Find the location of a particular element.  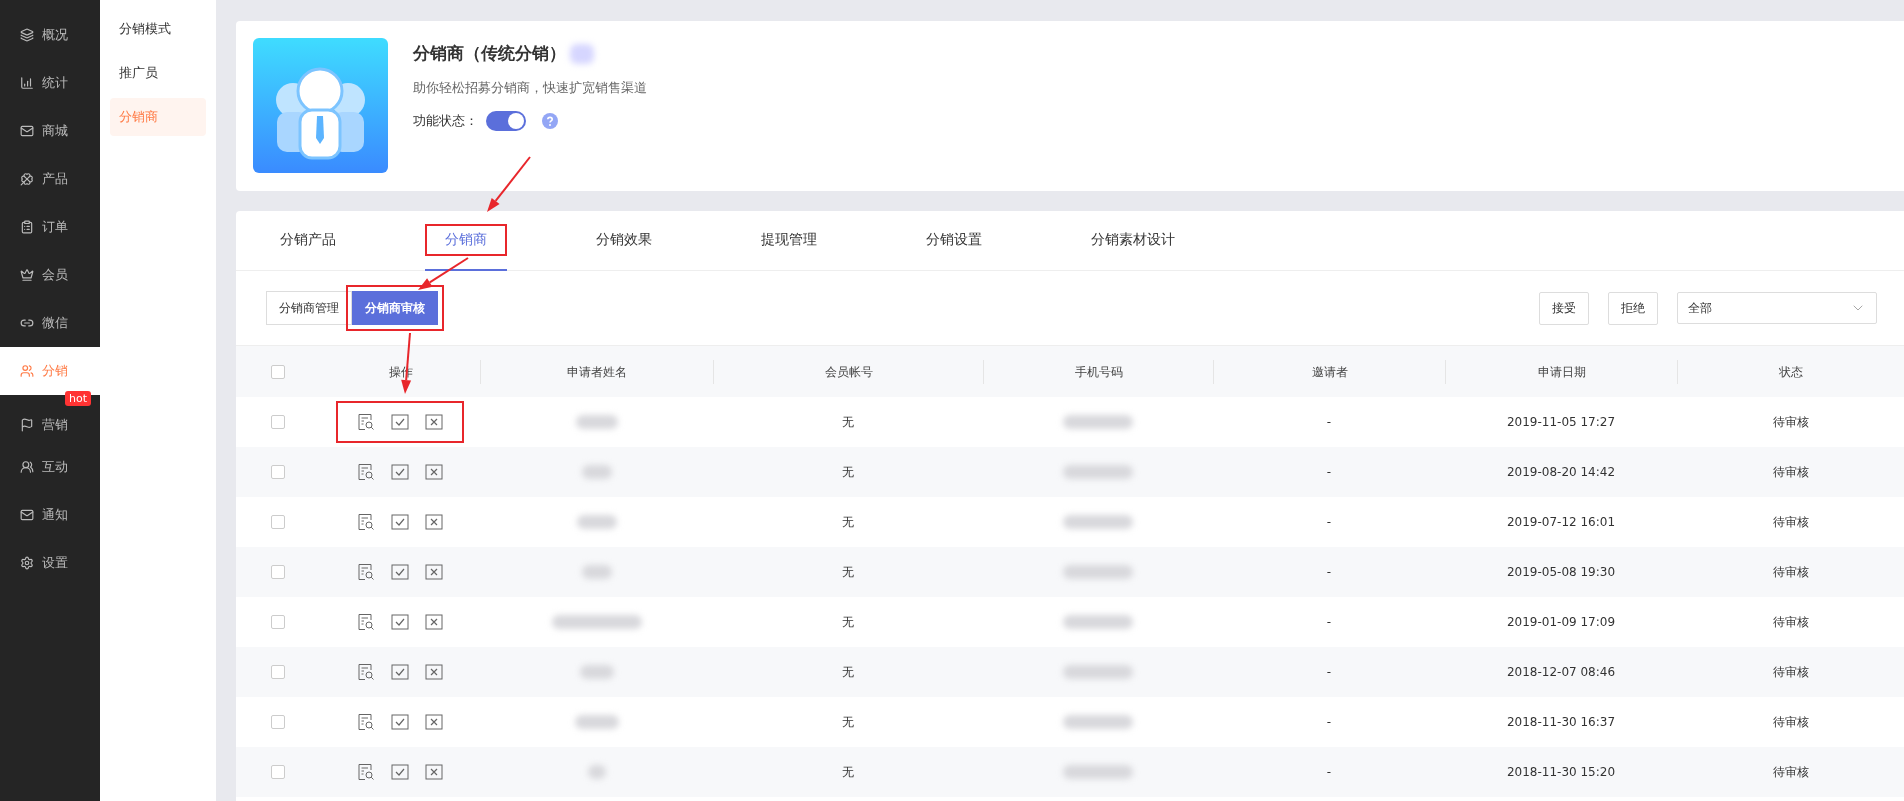

sidebar-item: 互动 is located at coordinates (50, 467).